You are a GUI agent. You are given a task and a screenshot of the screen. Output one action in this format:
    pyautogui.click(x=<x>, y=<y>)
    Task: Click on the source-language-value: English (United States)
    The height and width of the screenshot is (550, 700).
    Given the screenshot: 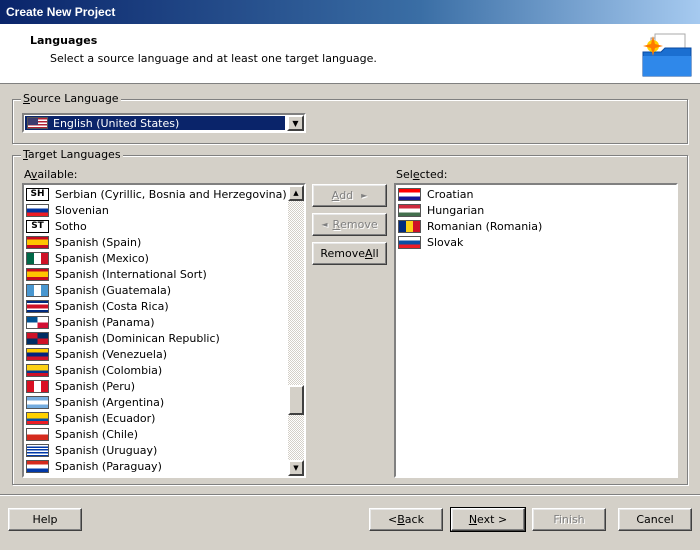 What is the action you would take?
    pyautogui.click(x=116, y=123)
    